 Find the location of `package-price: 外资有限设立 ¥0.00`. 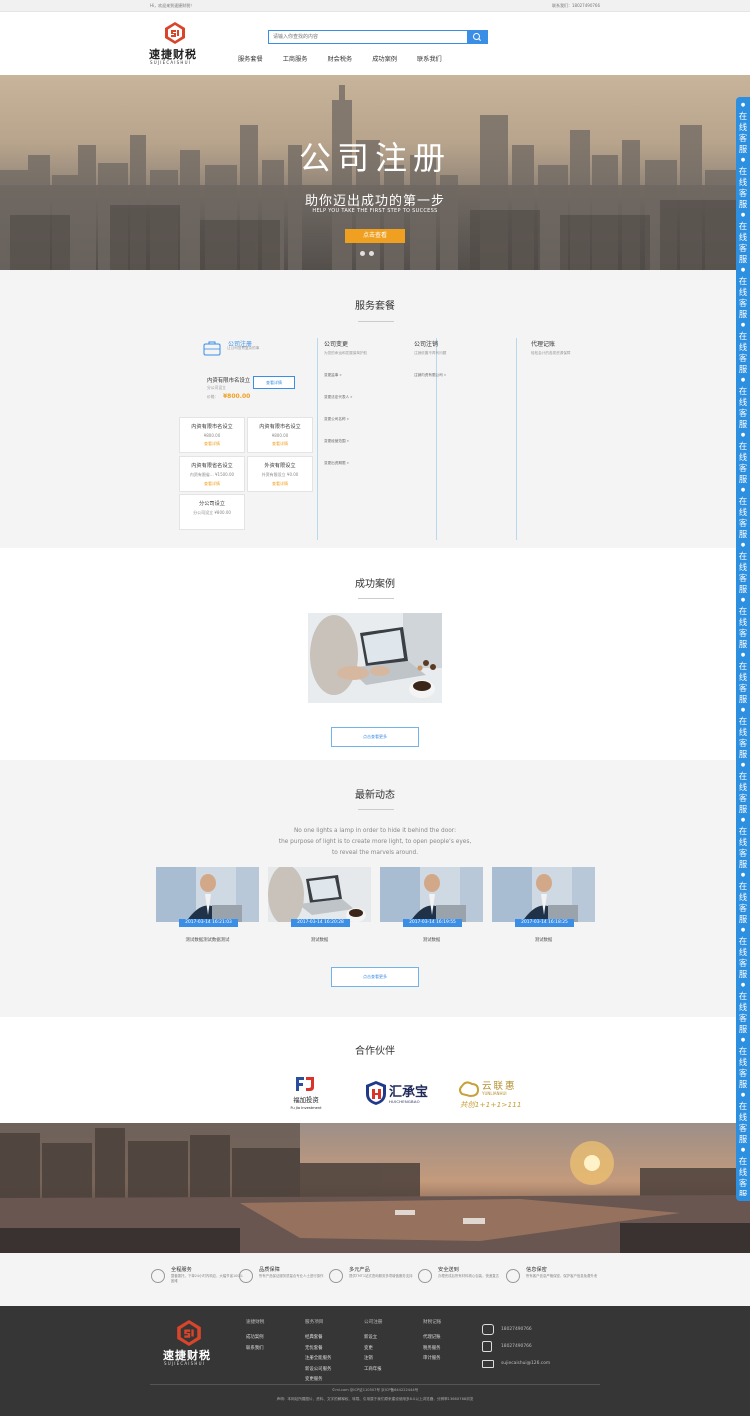

package-price: 外资有限设立 ¥0.00 is located at coordinates (280, 474).